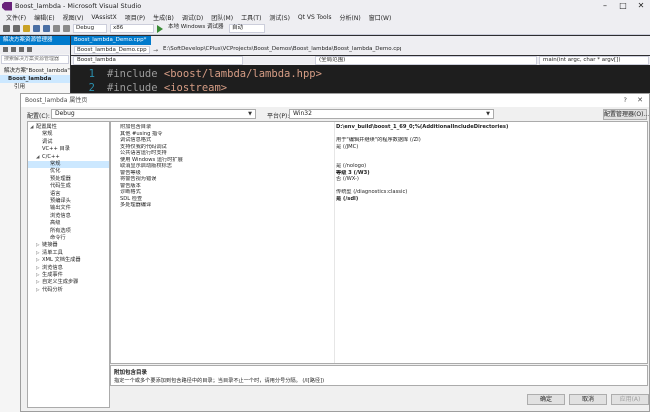 The height and width of the screenshot is (412, 650). Describe the element at coordinates (66, 28) in the screenshot. I see `redo-icon` at that location.